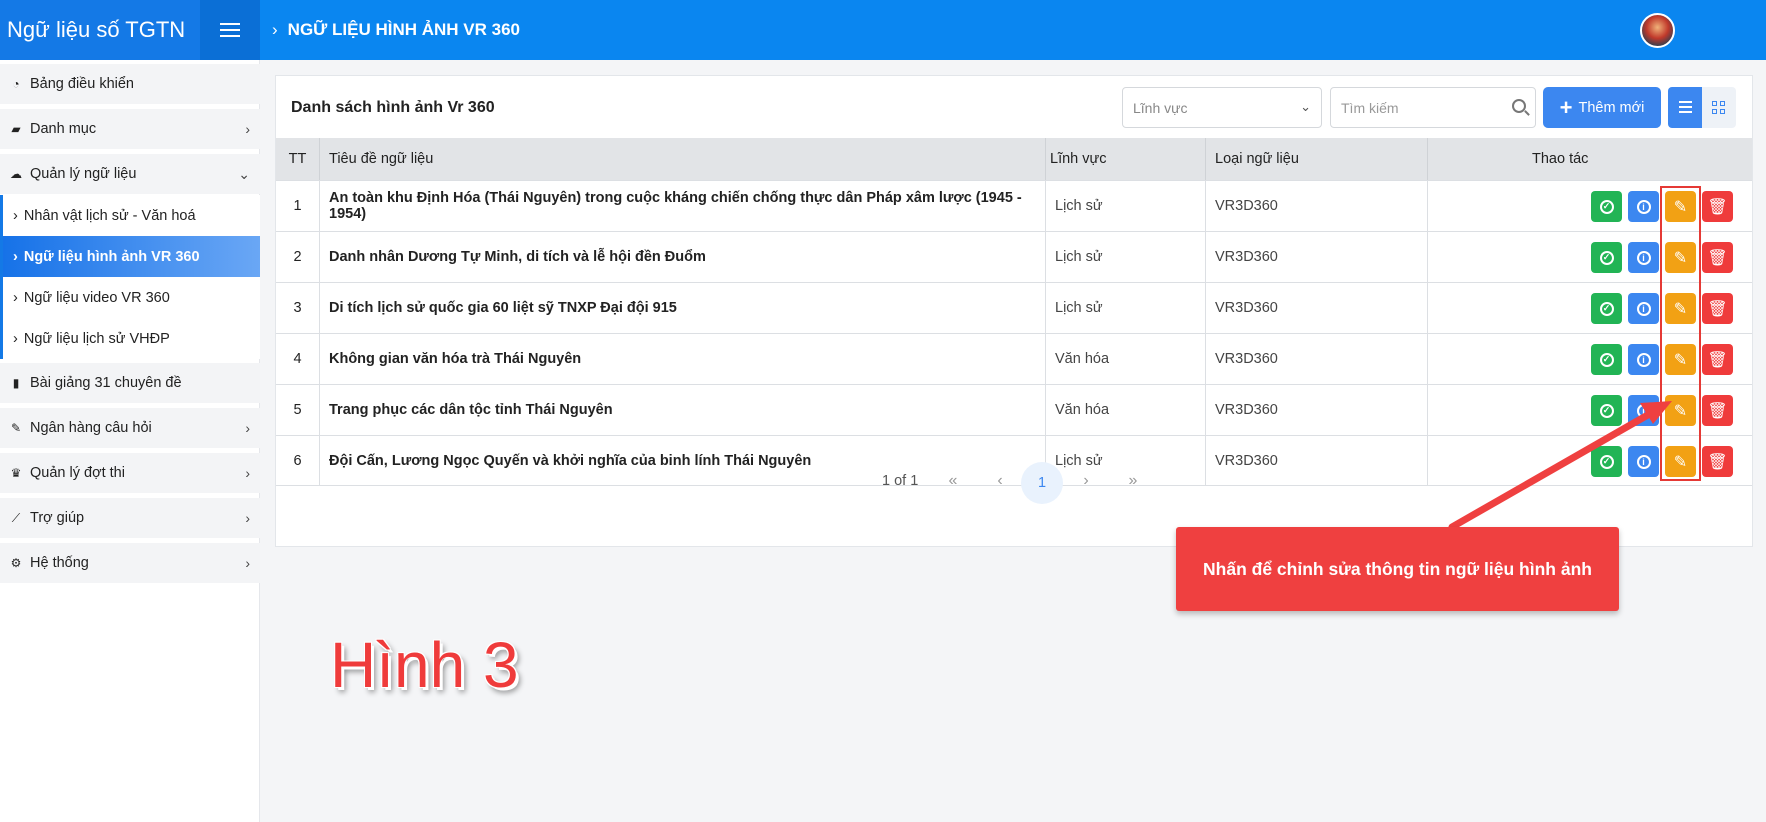  I want to click on cogs-icon: ⚙, so click(16, 563).